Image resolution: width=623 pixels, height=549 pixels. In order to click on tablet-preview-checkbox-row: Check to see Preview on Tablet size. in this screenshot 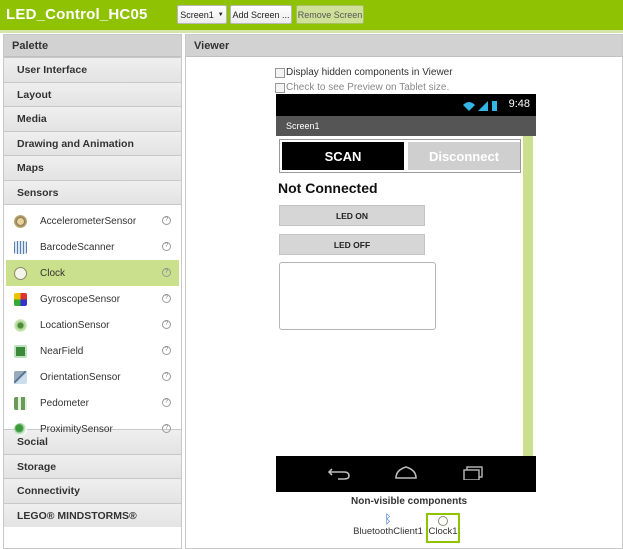, I will do `click(362, 87)`.